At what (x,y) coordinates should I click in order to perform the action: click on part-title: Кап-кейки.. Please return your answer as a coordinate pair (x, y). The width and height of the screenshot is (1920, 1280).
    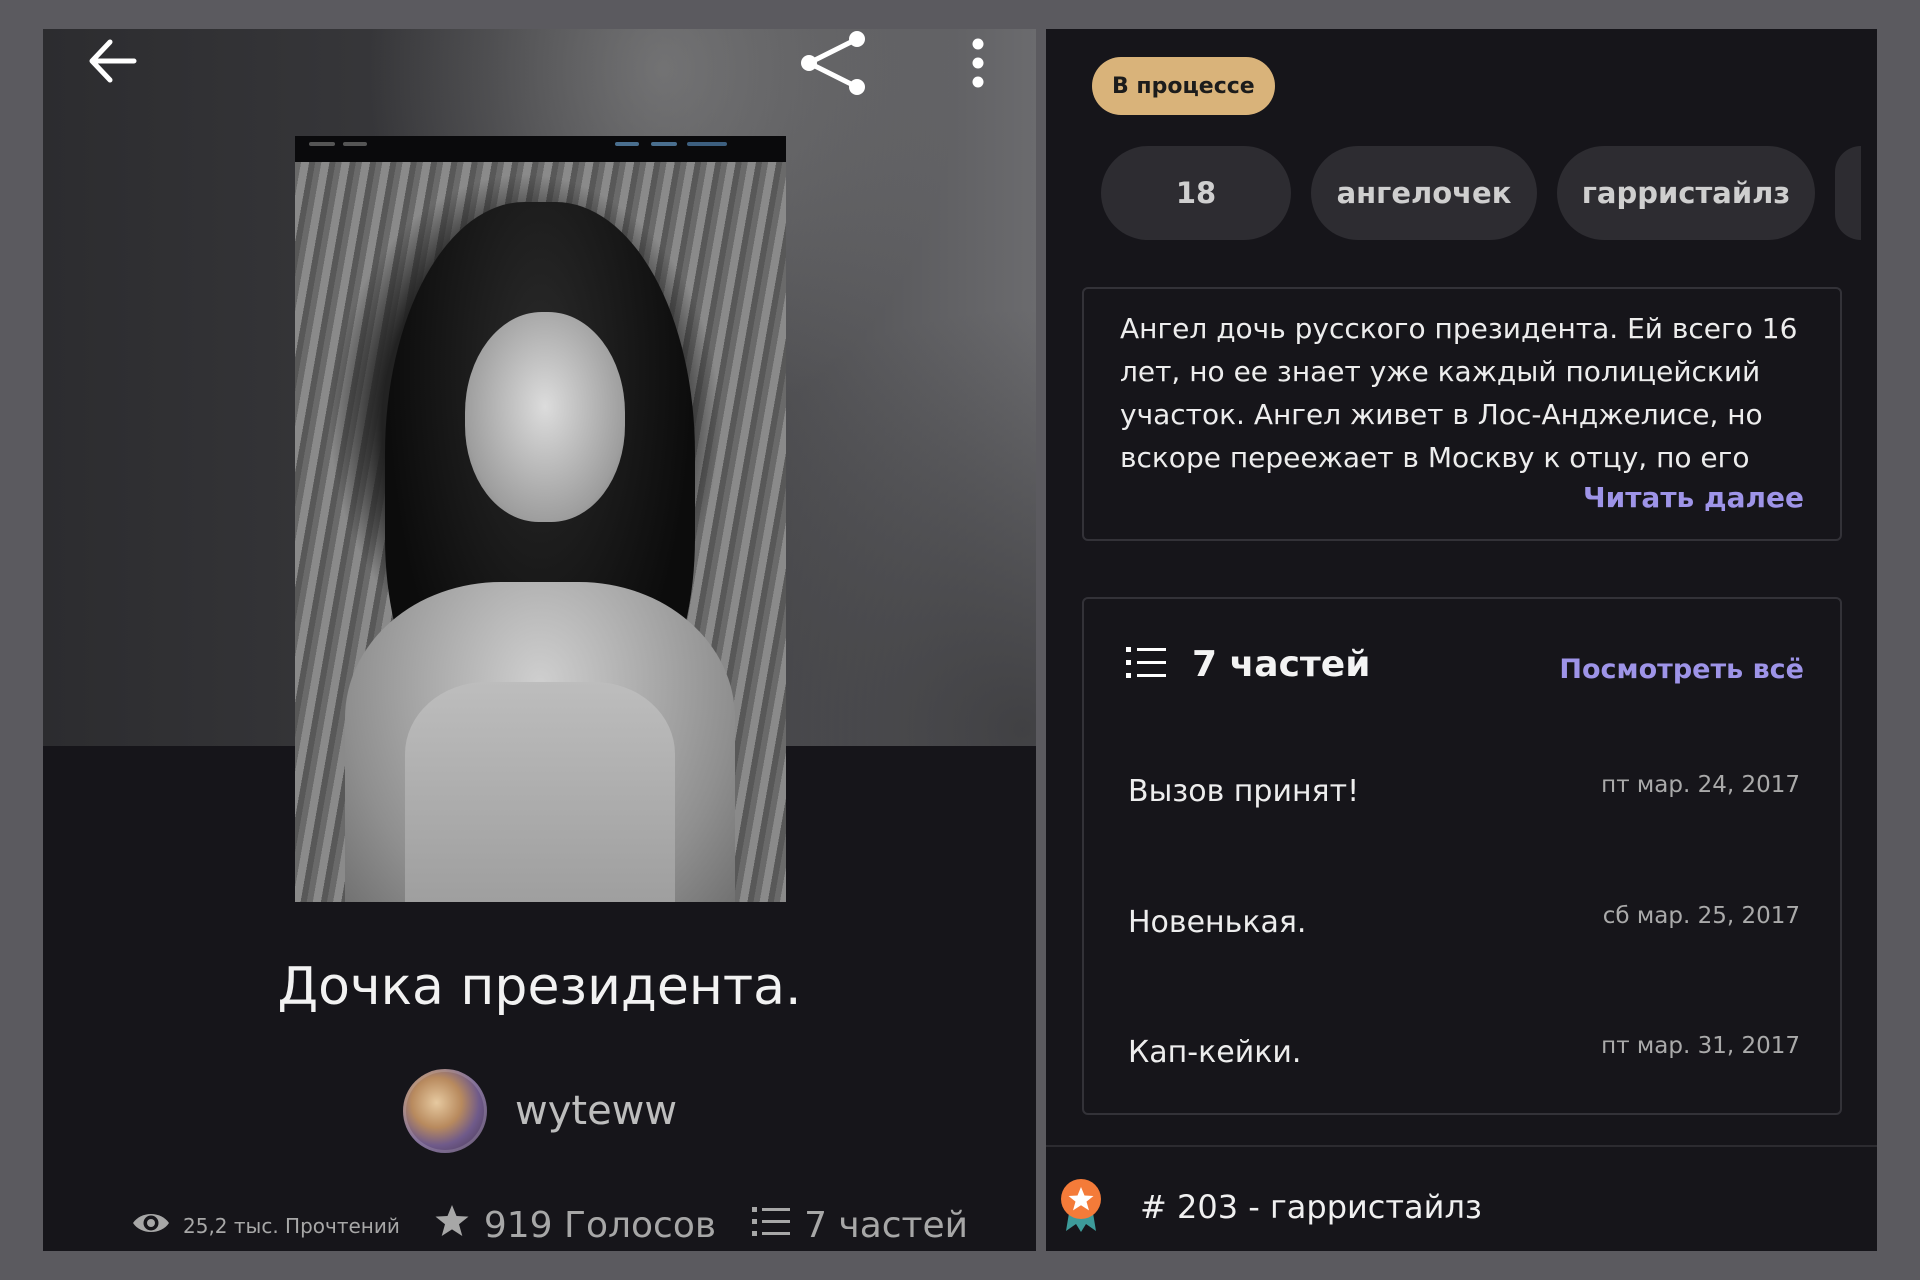
    Looking at the image, I should click on (1214, 1052).